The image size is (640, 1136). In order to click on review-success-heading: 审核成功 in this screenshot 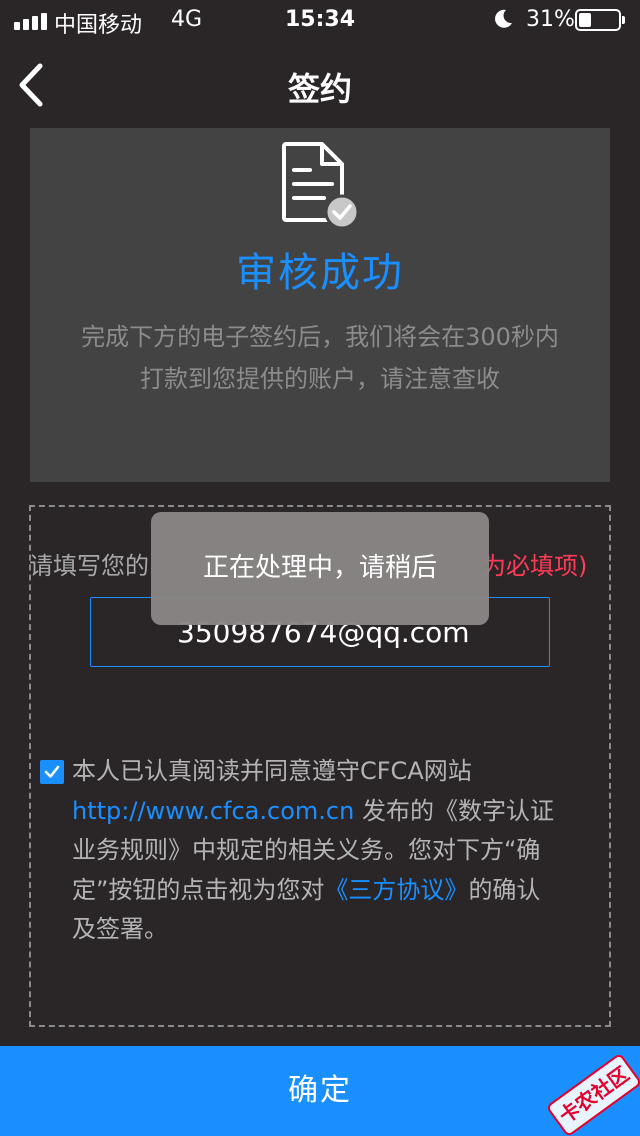, I will do `click(320, 273)`.